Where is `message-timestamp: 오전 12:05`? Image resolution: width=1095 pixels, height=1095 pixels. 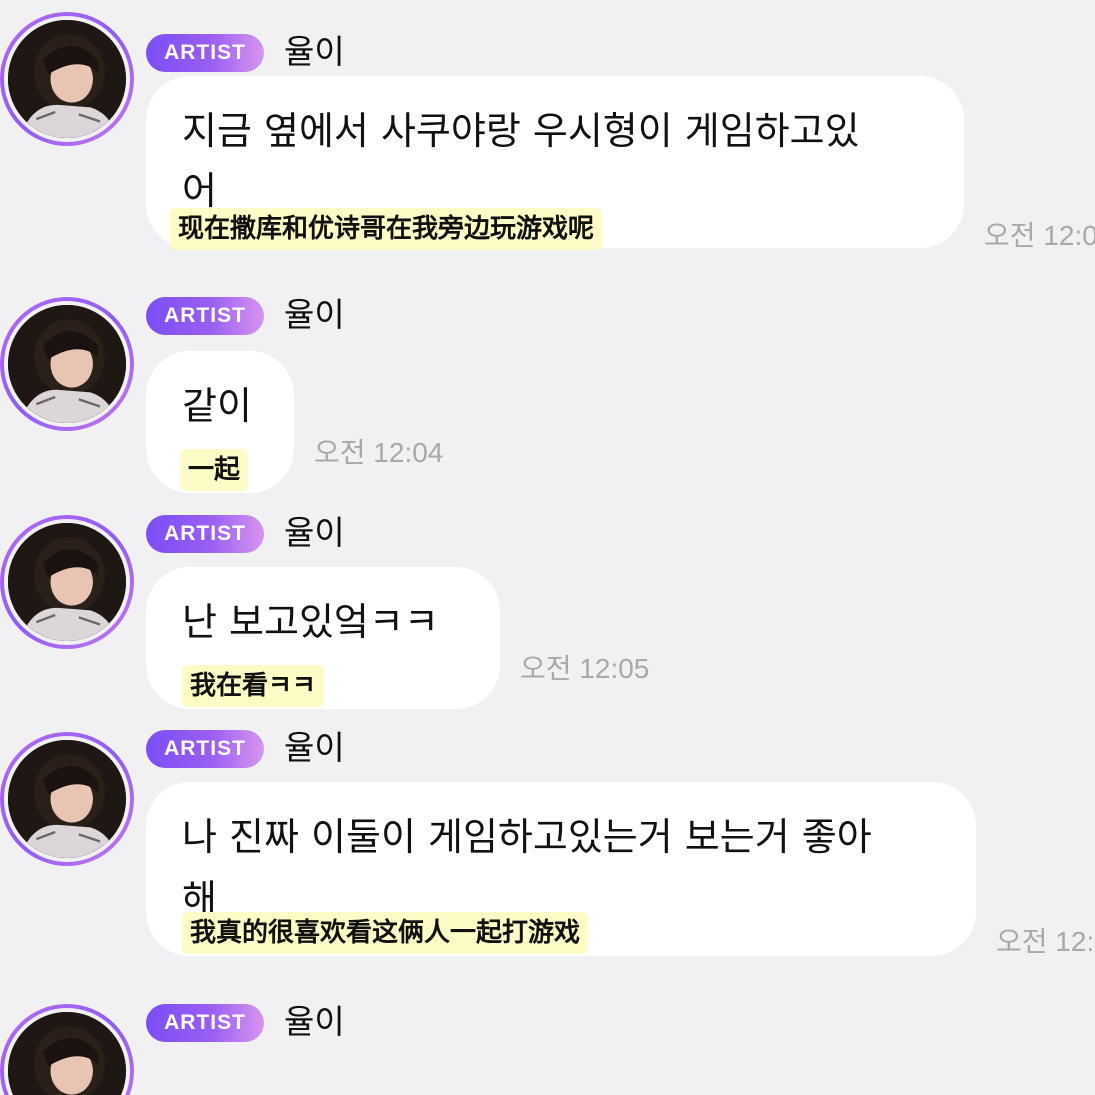 message-timestamp: 오전 12:05 is located at coordinates (585, 668).